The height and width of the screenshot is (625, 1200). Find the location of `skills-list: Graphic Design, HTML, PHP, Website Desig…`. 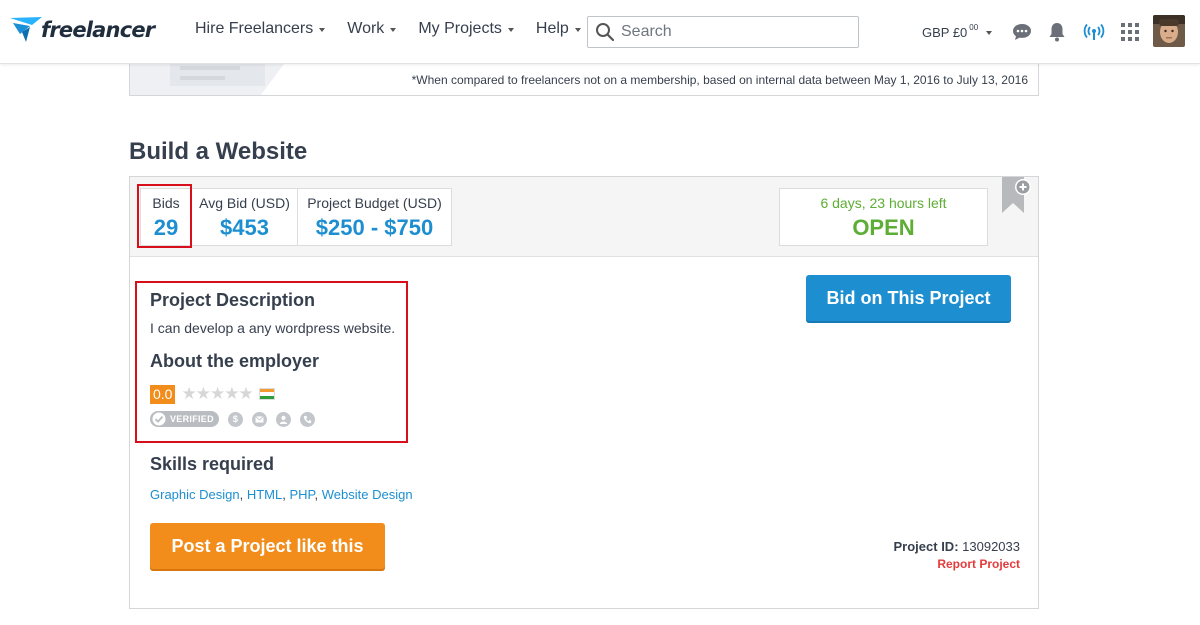

skills-list: Graphic Design, HTML, PHP, Website Desig… is located at coordinates (281, 494).